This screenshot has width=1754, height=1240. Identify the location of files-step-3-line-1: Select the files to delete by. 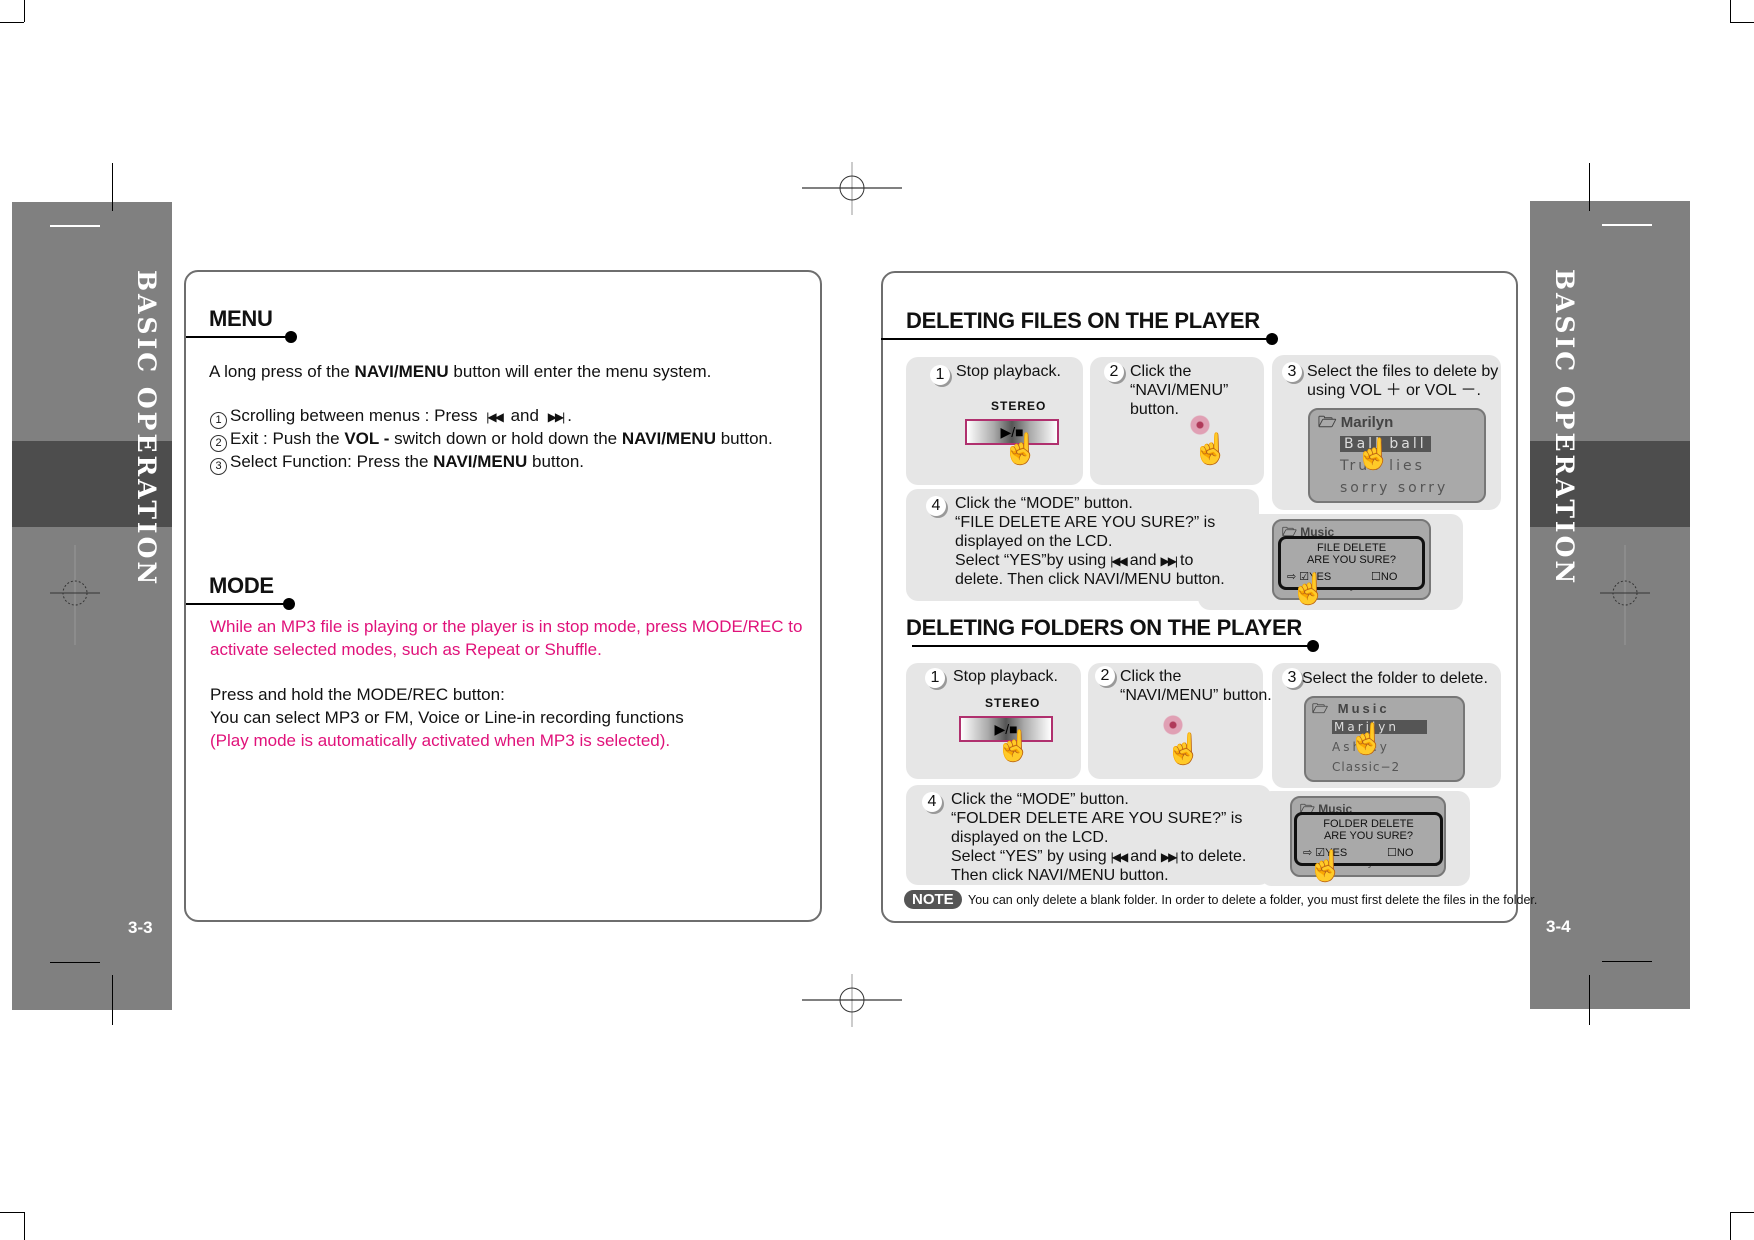
(1403, 371).